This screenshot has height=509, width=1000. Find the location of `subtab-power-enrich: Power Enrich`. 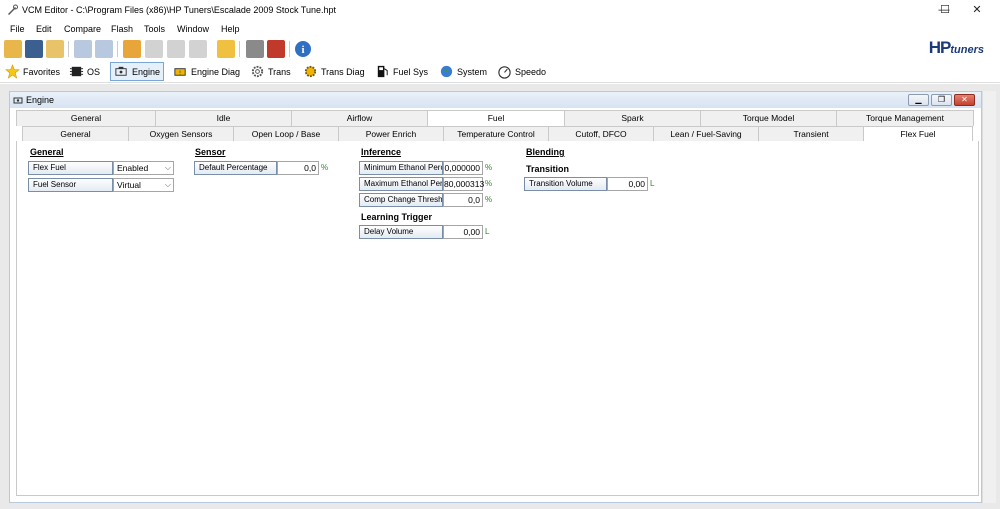

subtab-power-enrich: Power Enrich is located at coordinates (391, 134).